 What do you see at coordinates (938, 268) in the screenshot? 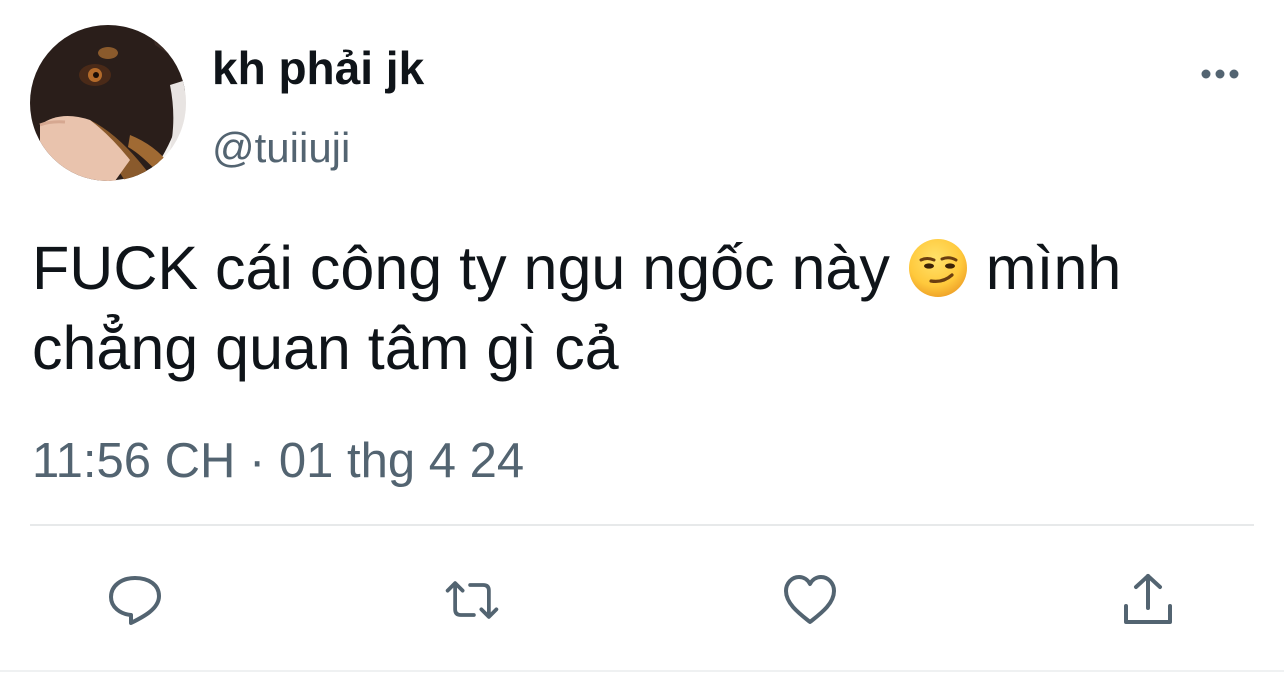
I see `smirking-face-emoji-icon` at bounding box center [938, 268].